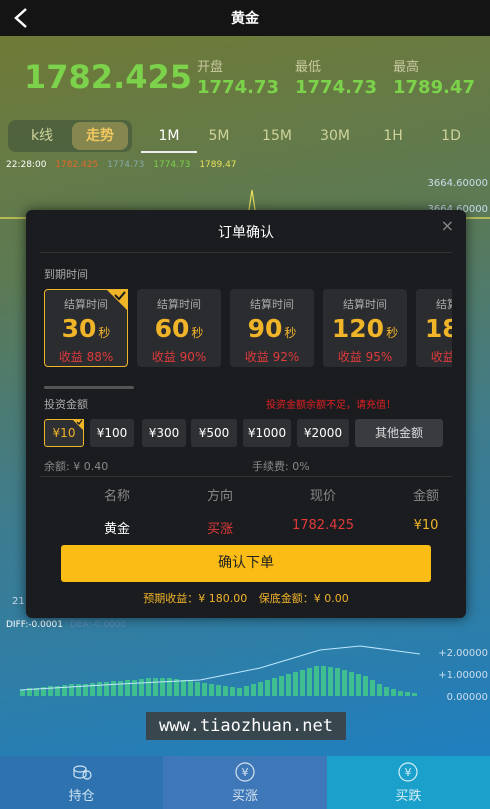  Describe the element at coordinates (246, 252) in the screenshot. I see `modal-divider` at that location.